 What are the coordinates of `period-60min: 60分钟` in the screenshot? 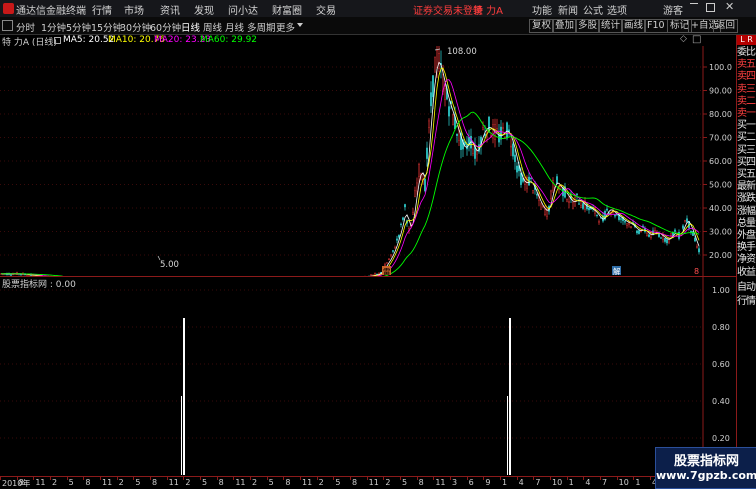 It's located at (165, 27).